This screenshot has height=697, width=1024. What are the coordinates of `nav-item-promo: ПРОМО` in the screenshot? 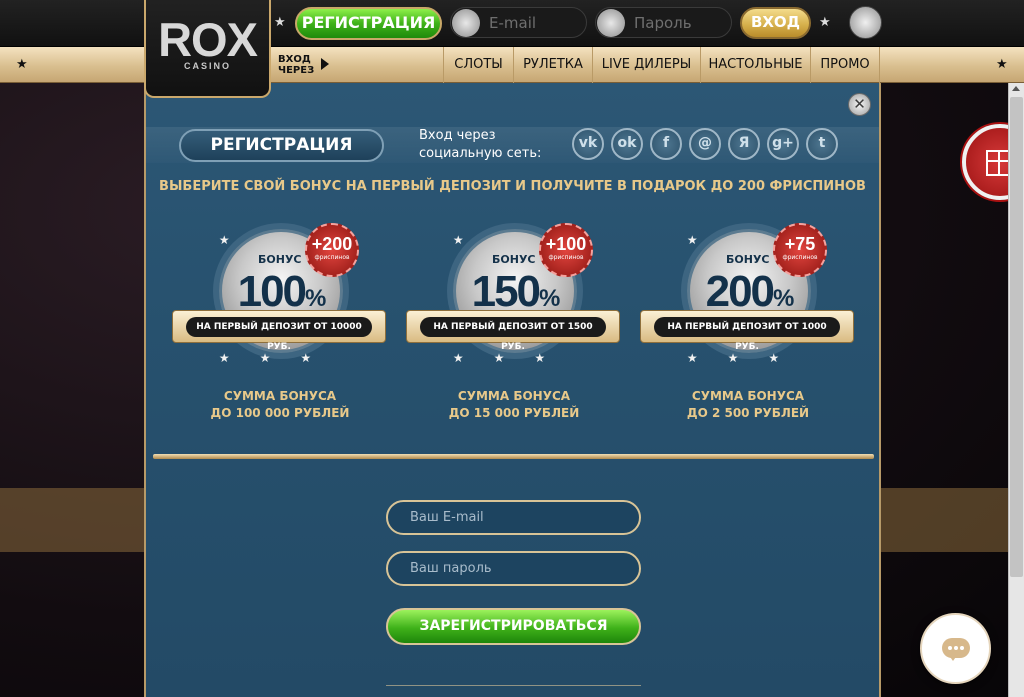 It's located at (845, 65).